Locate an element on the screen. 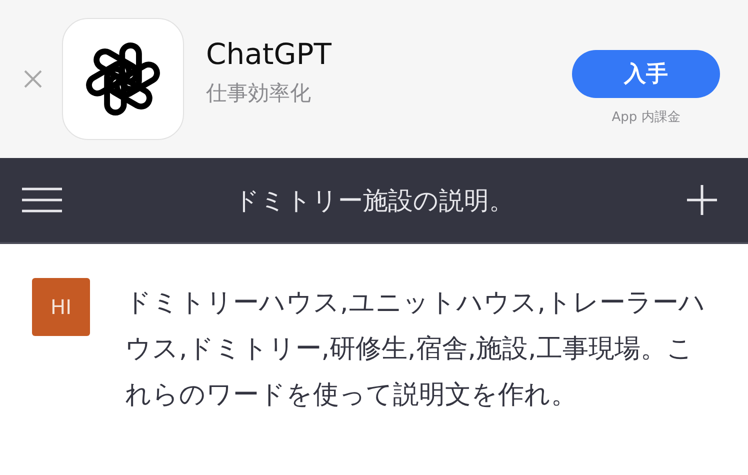 The height and width of the screenshot is (475, 748). user-avatar: HI is located at coordinates (61, 307).